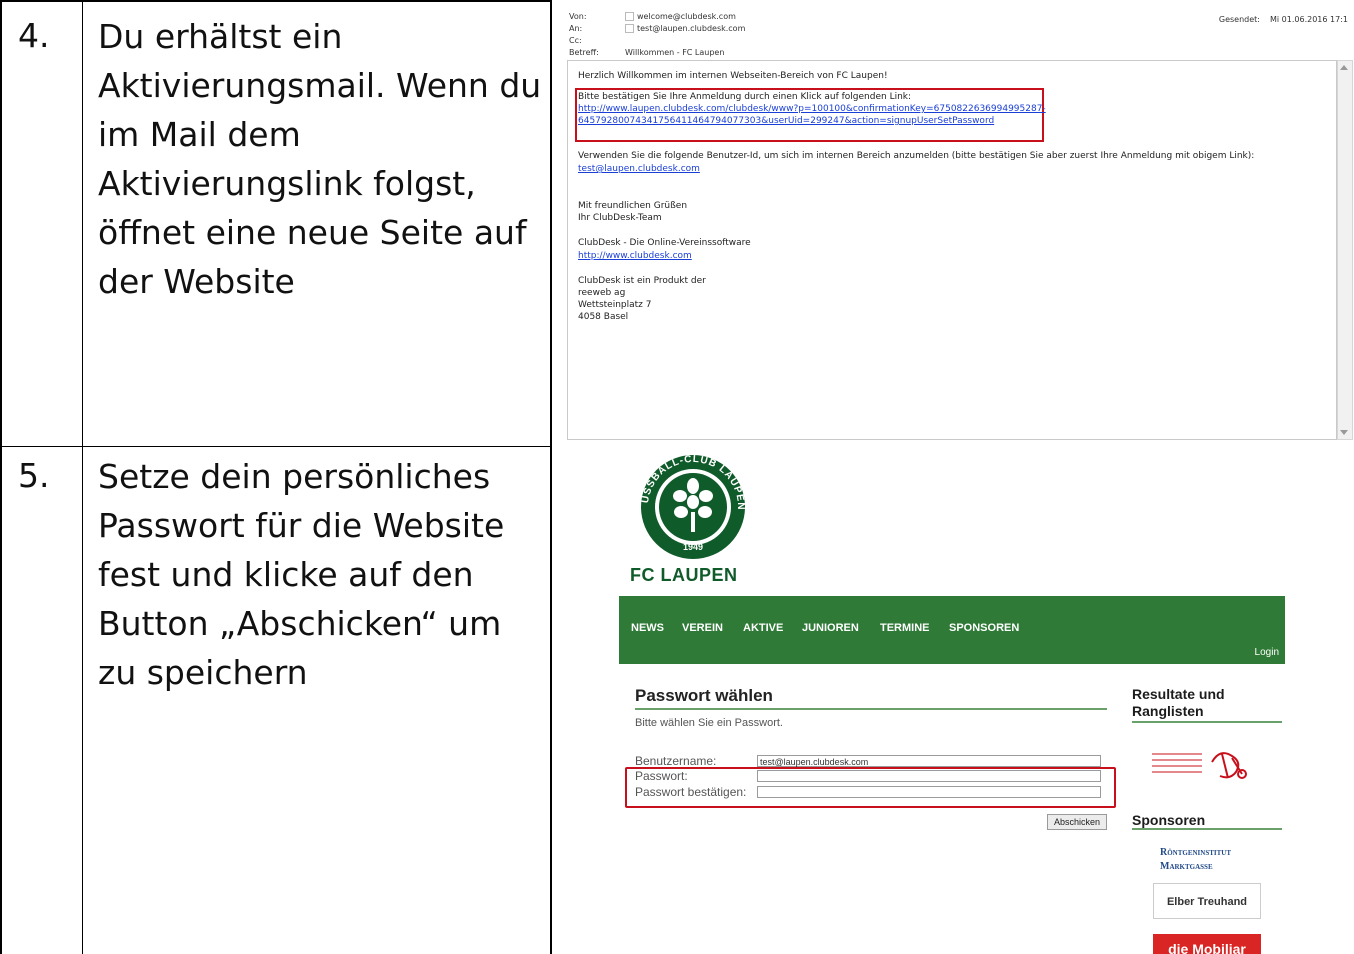 Image resolution: width=1354 pixels, height=954 pixels. What do you see at coordinates (203, 672) in the screenshot?
I see `step-text-line: zu speichern` at bounding box center [203, 672].